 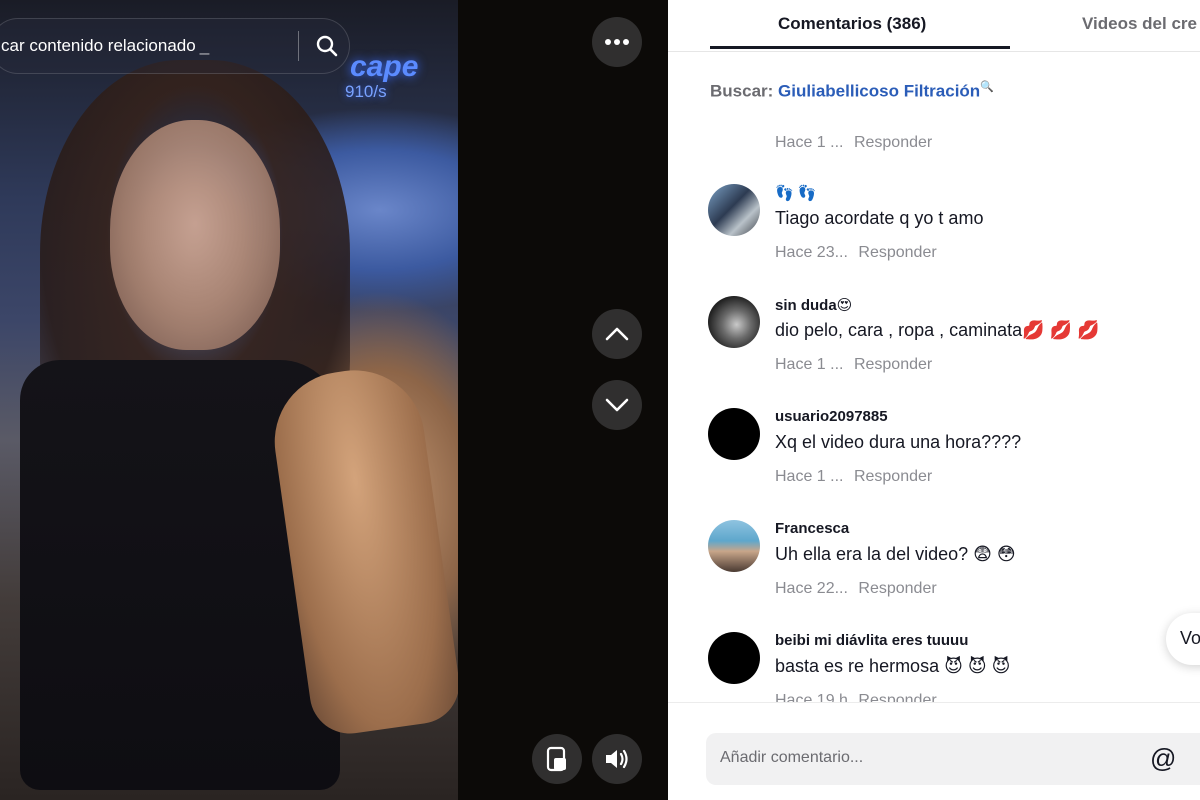 I want to click on active-tab-indicator, so click(x=860, y=47).